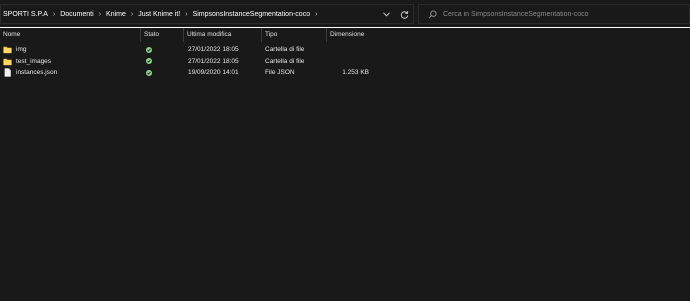  I want to click on file-name: test_images, so click(34, 61).